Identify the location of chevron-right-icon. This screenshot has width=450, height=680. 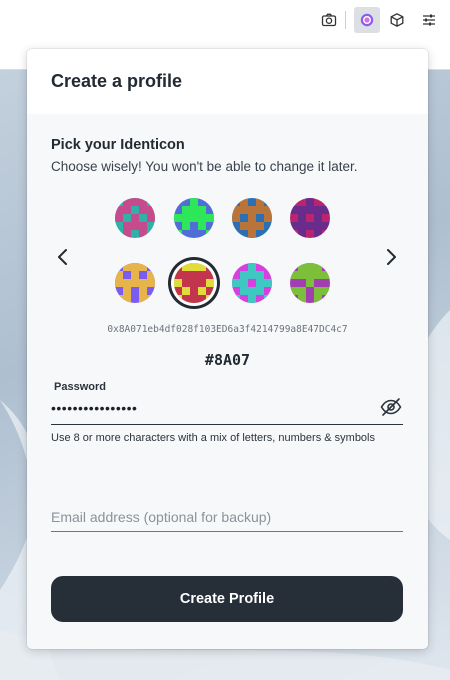
(391, 257).